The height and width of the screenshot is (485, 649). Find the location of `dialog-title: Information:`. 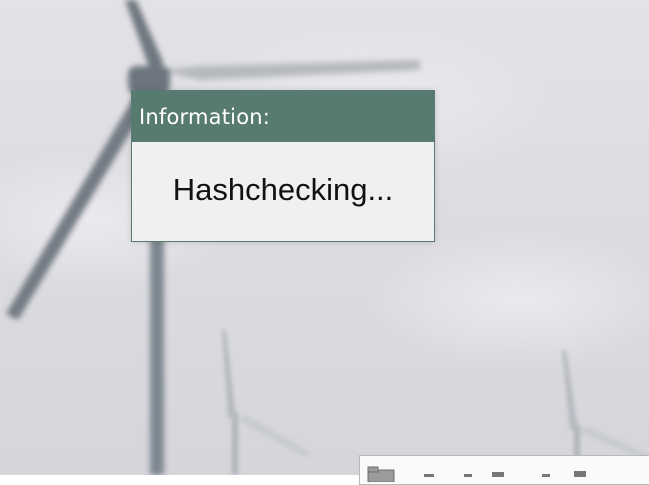

dialog-title: Information: is located at coordinates (205, 116).